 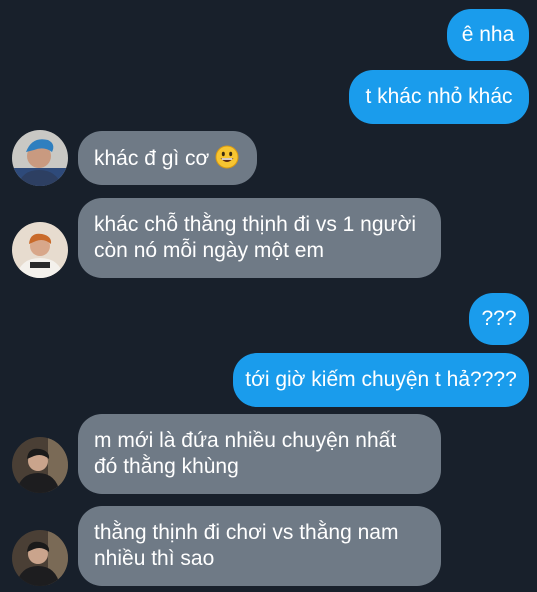 What do you see at coordinates (154, 558) in the screenshot?
I see `message-line: nhiều thì sao` at bounding box center [154, 558].